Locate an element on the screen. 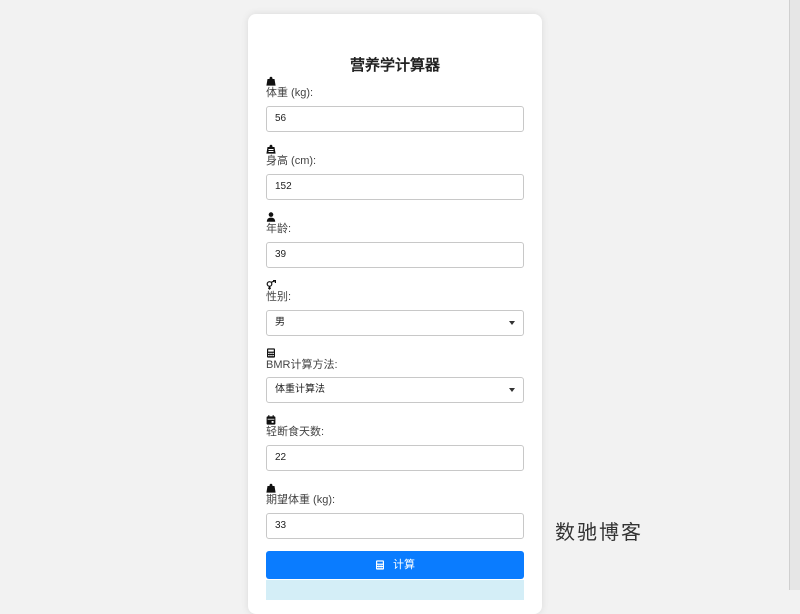 The height and width of the screenshot is (614, 800). age-label: 年龄: is located at coordinates (279, 229).